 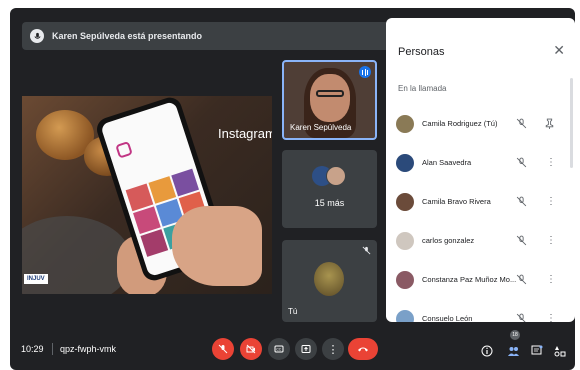 I want to click on participant-row: Constanza Paz Muñoz Mo... ⋮, so click(x=476, y=279).